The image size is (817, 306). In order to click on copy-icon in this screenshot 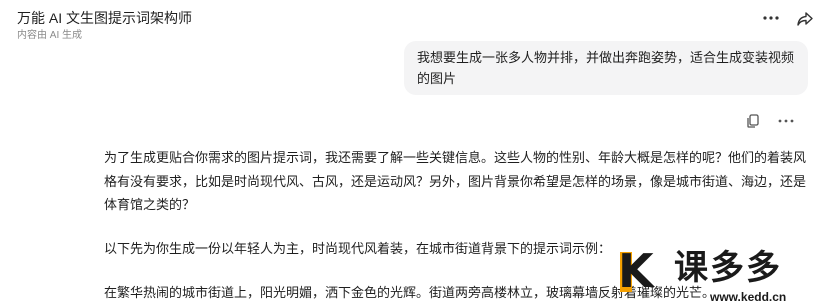, I will do `click(753, 121)`.